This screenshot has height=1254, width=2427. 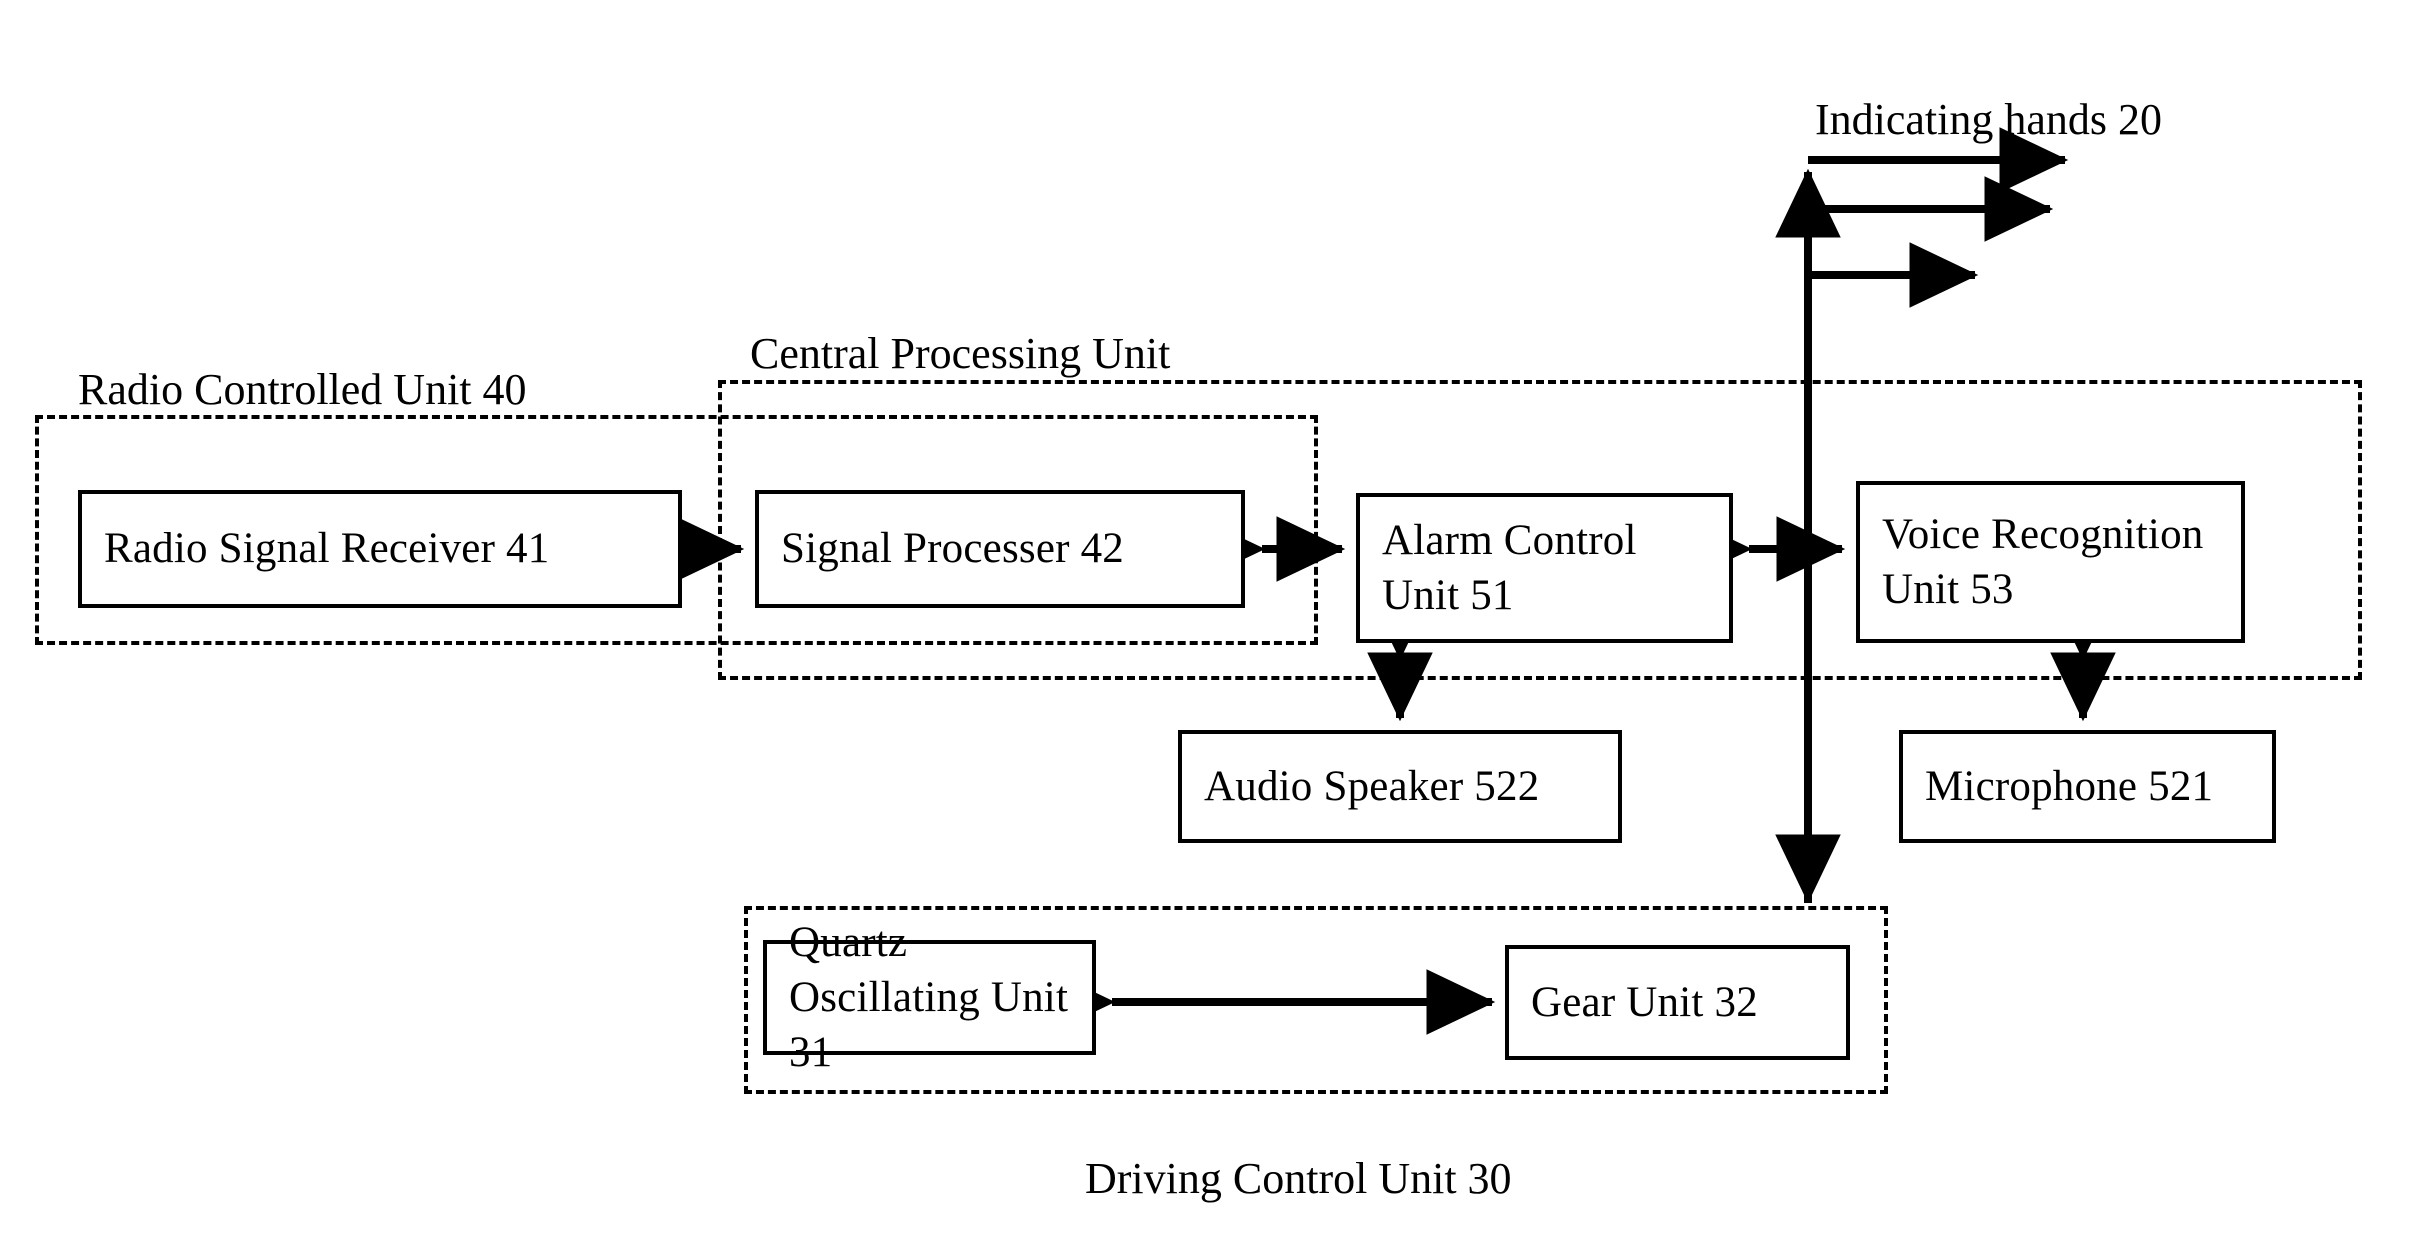 What do you see at coordinates (952, 549) in the screenshot?
I see `box-signal-processer-label: Signal Processer 42` at bounding box center [952, 549].